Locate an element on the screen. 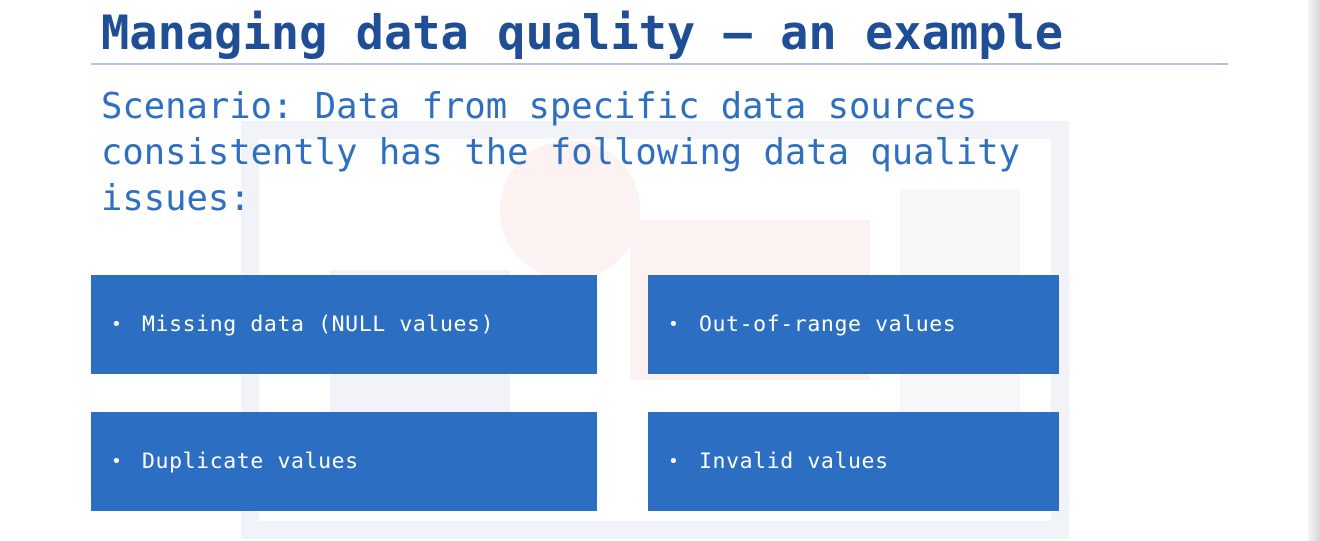 This screenshot has width=1320, height=541. title-divider is located at coordinates (659, 64).